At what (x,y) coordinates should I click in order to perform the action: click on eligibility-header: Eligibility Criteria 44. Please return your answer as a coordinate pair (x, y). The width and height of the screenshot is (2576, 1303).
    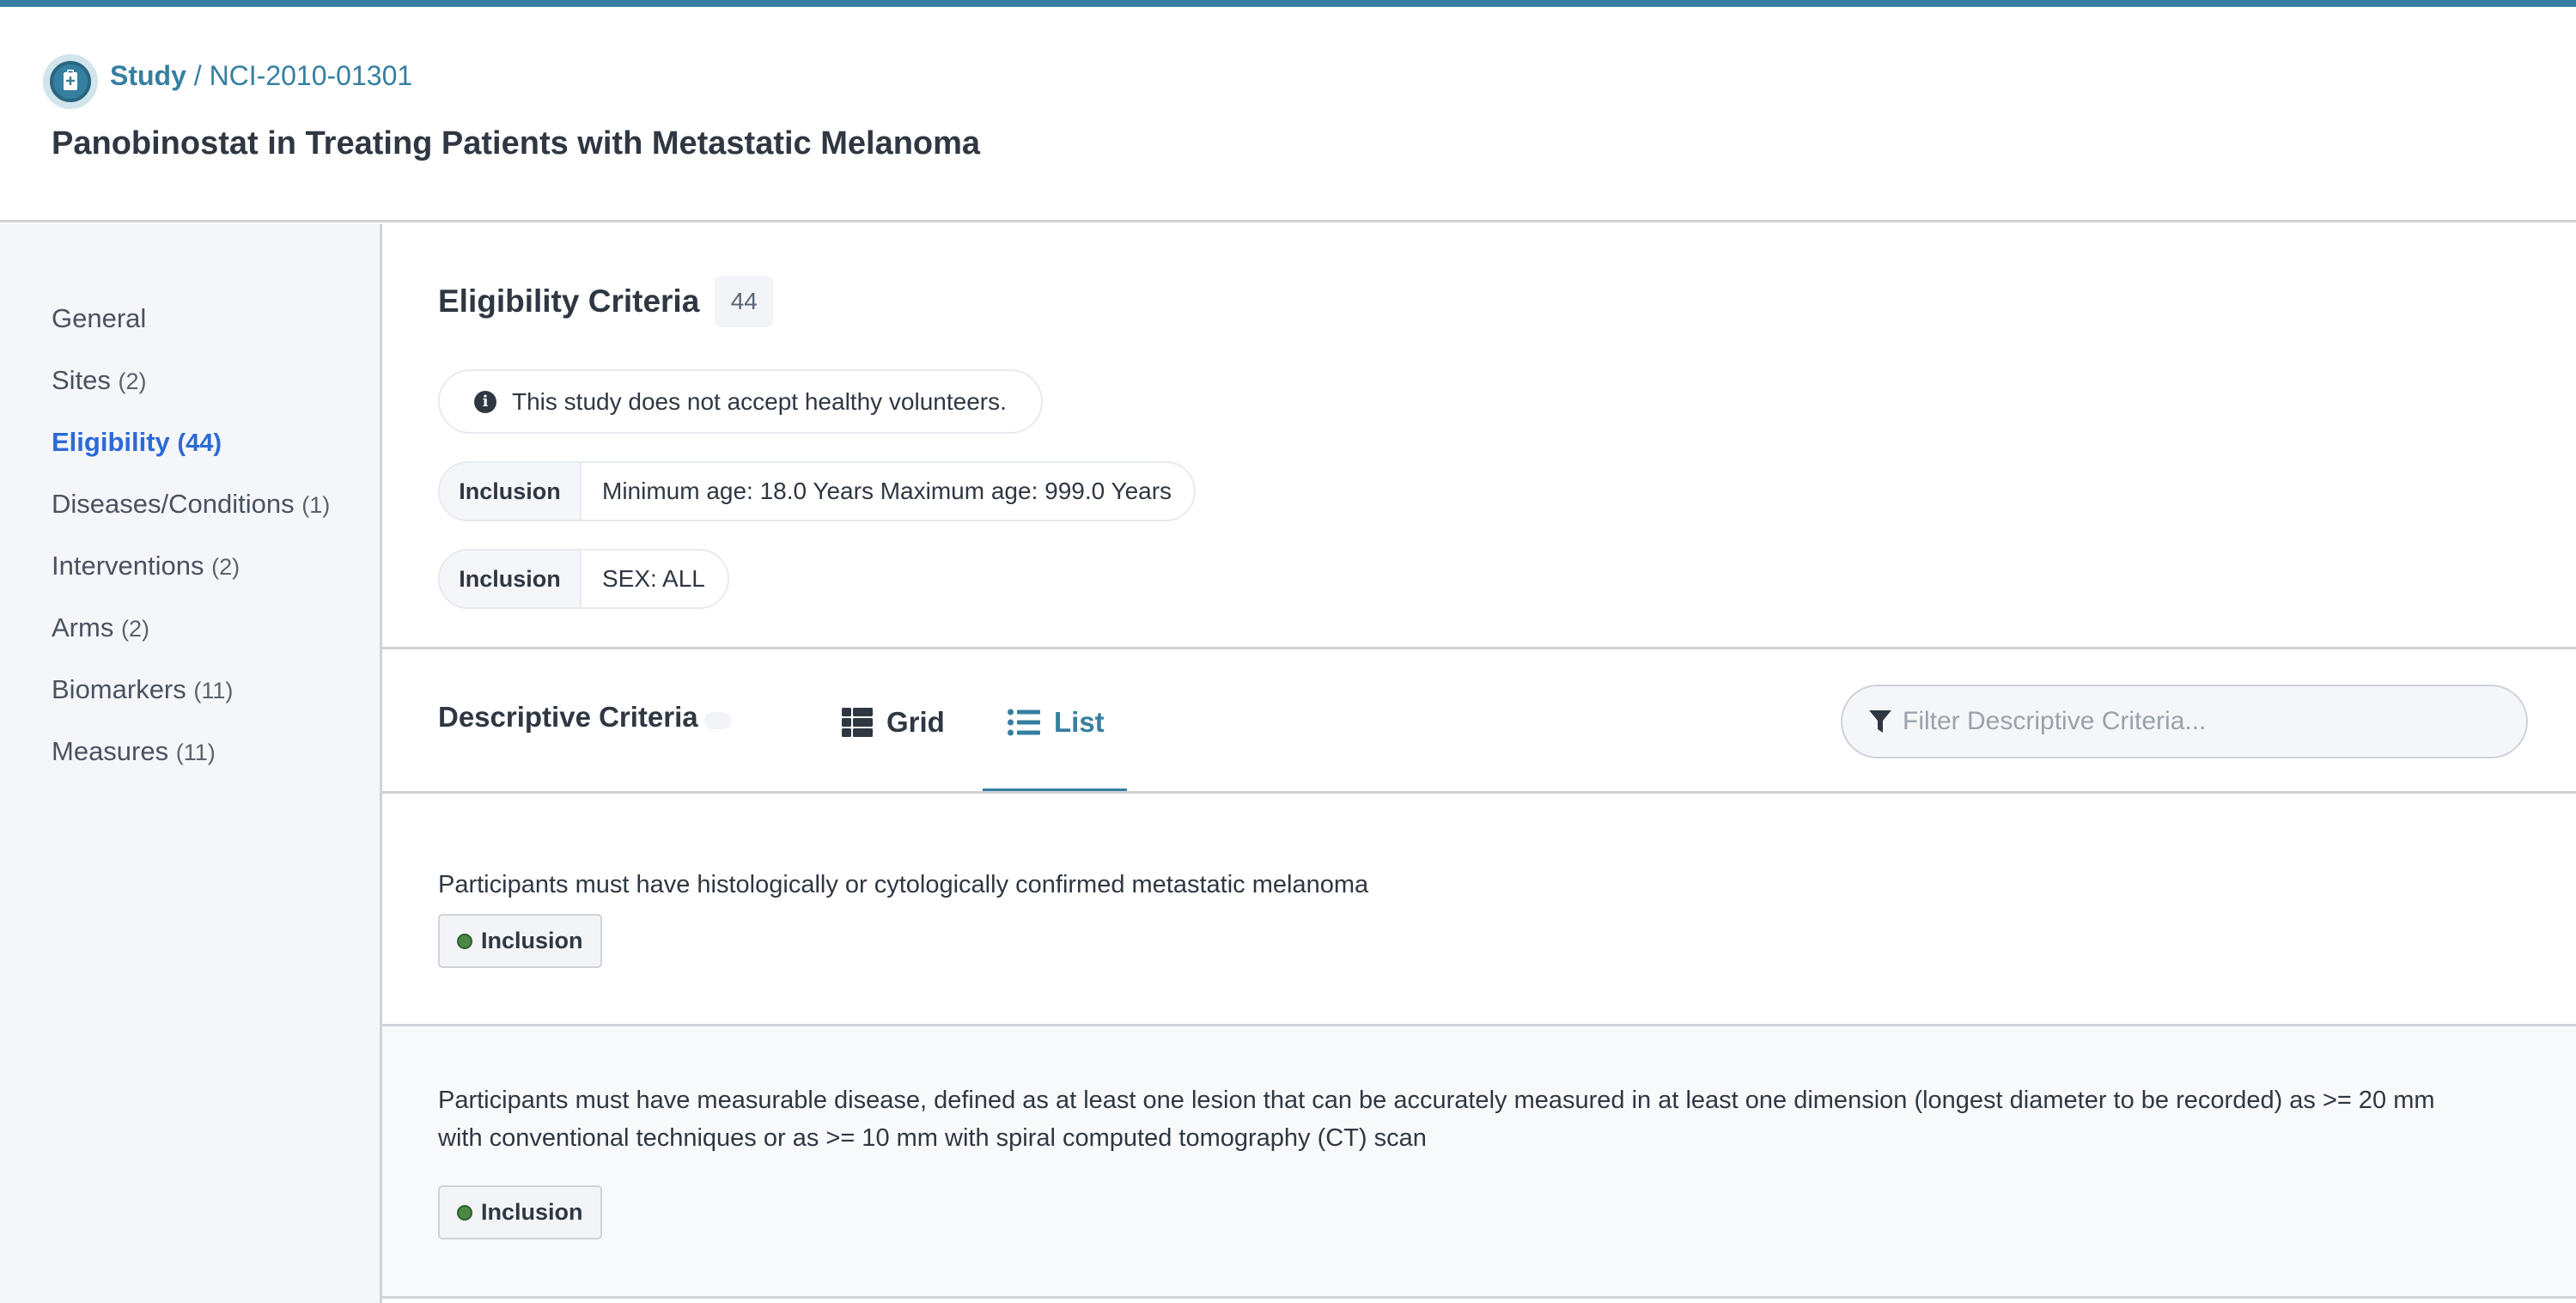
    Looking at the image, I should click on (606, 301).